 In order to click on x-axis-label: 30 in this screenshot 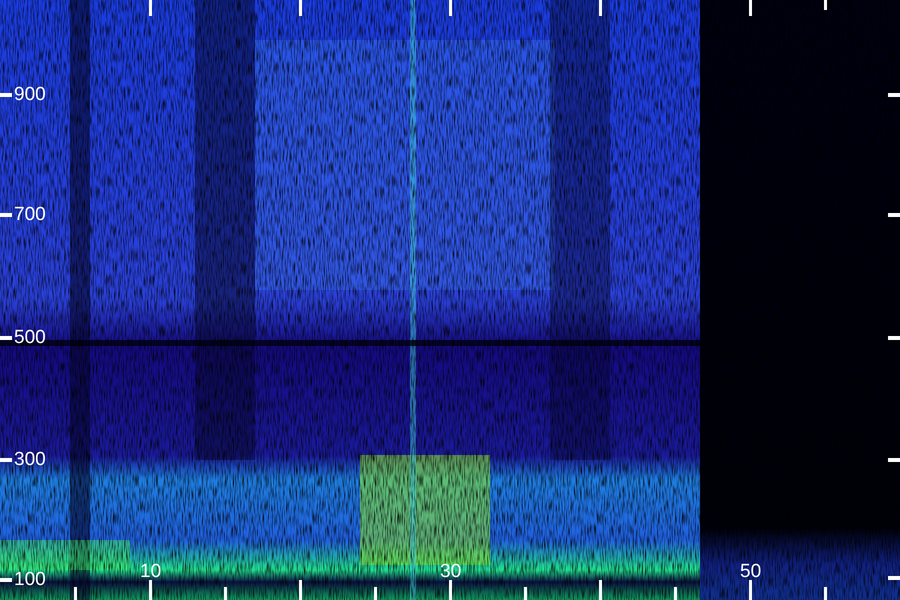, I will do `click(451, 571)`.